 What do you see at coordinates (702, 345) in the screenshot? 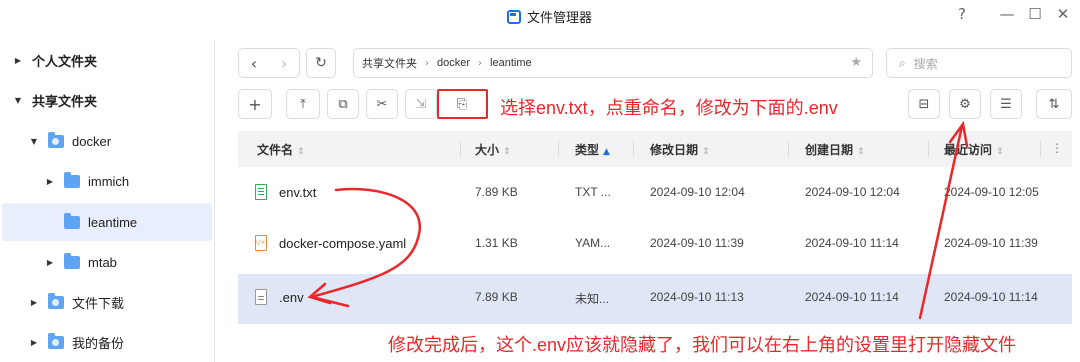
I see `annotation-bottom: 修改完成后，这个.env应该就隐藏了，我们可以在右上角的设置里打开隐藏文件` at bounding box center [702, 345].